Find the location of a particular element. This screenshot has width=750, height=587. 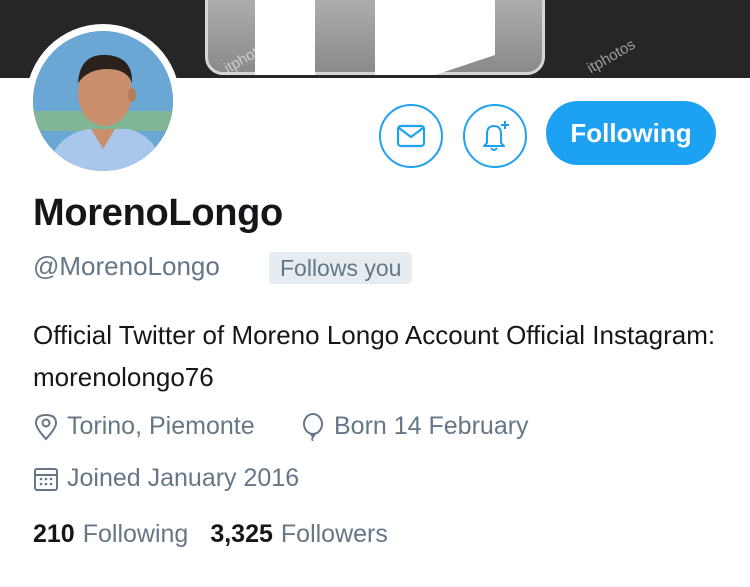

envelope-icon is located at coordinates (411, 136).